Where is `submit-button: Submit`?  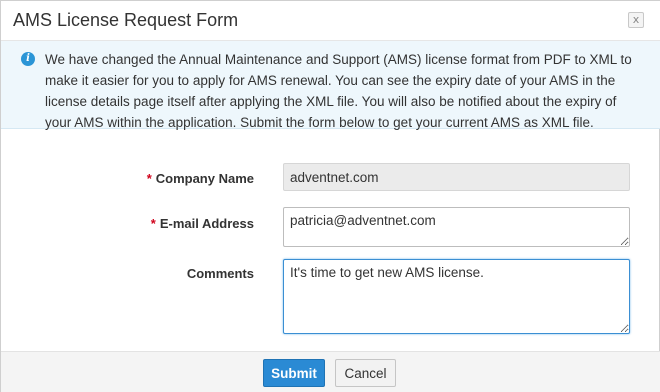
submit-button: Submit is located at coordinates (294, 373).